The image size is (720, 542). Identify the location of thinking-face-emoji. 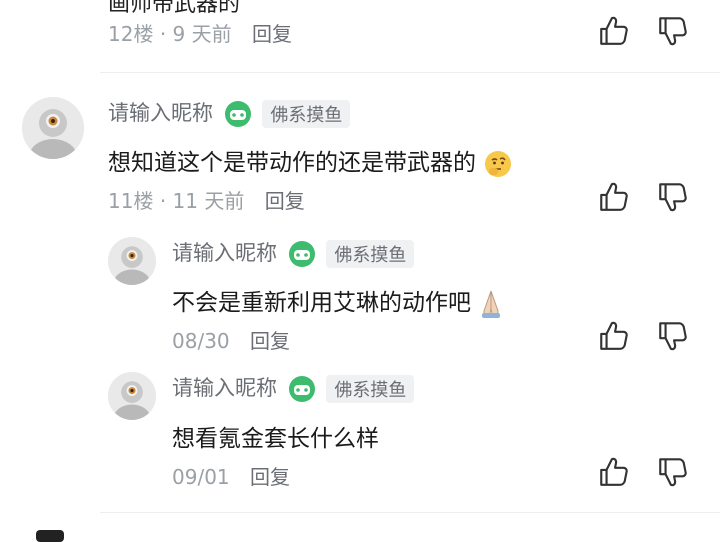
(498, 163).